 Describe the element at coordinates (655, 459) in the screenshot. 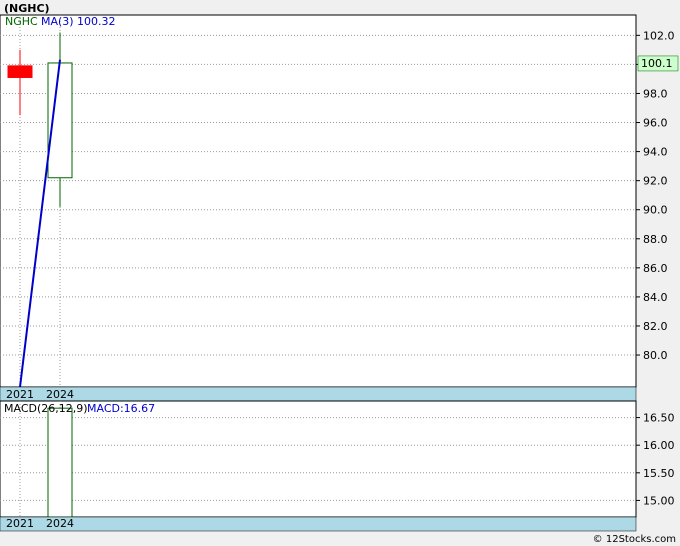

I see `macd-y-axis: 15.00 15.50 16.00 16.50` at that location.